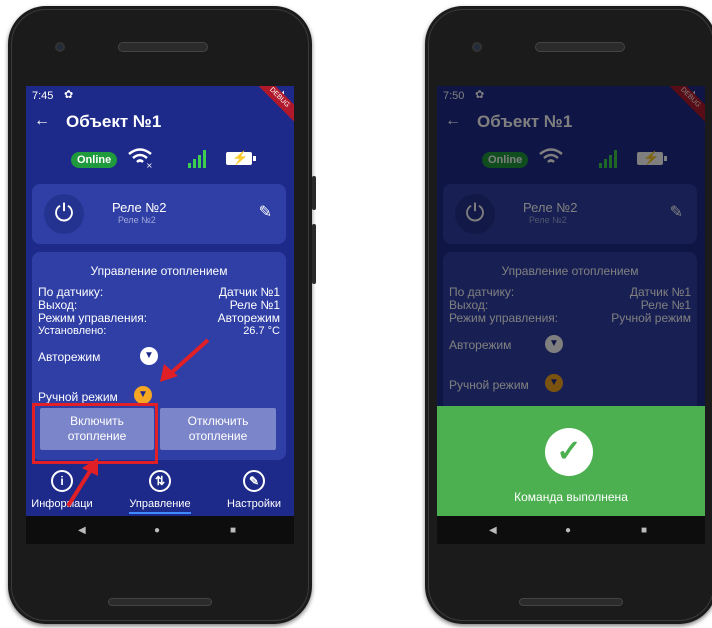 The width and height of the screenshot is (712, 628). I want to click on status-bar: 7:45 ✿ ▼◢, so click(160, 96).